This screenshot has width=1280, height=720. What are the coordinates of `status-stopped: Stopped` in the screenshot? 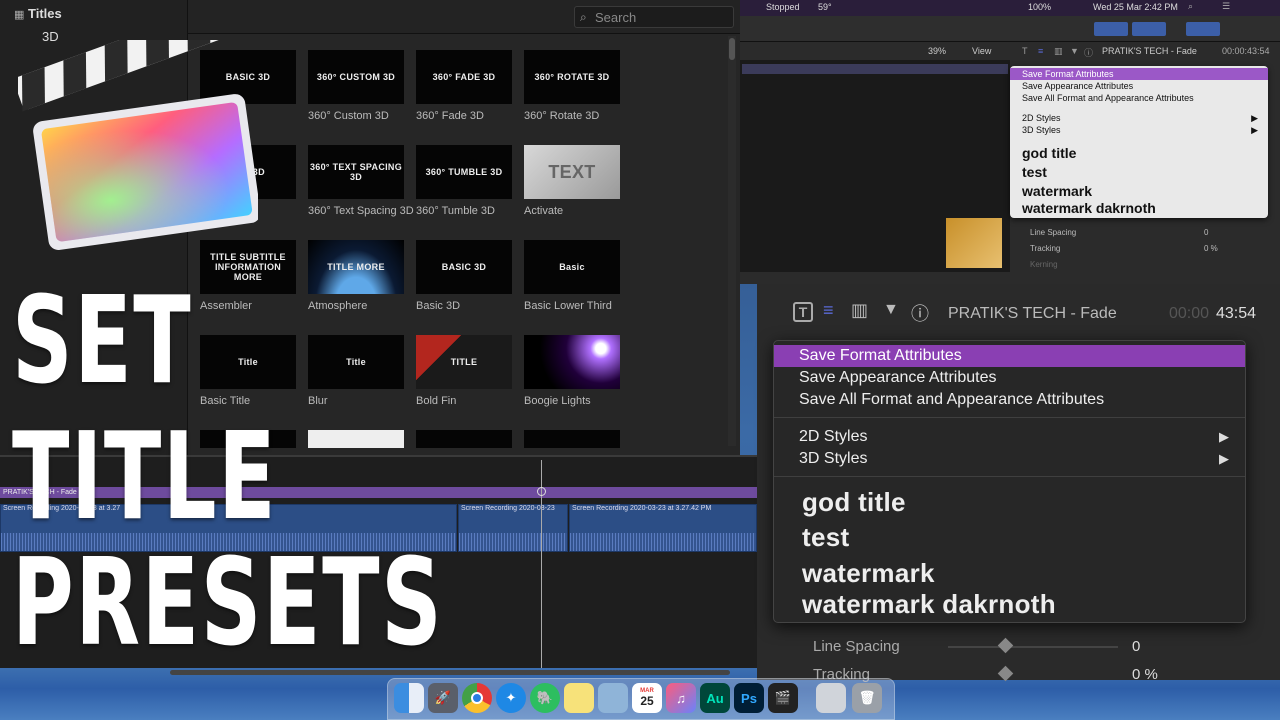 It's located at (783, 7).